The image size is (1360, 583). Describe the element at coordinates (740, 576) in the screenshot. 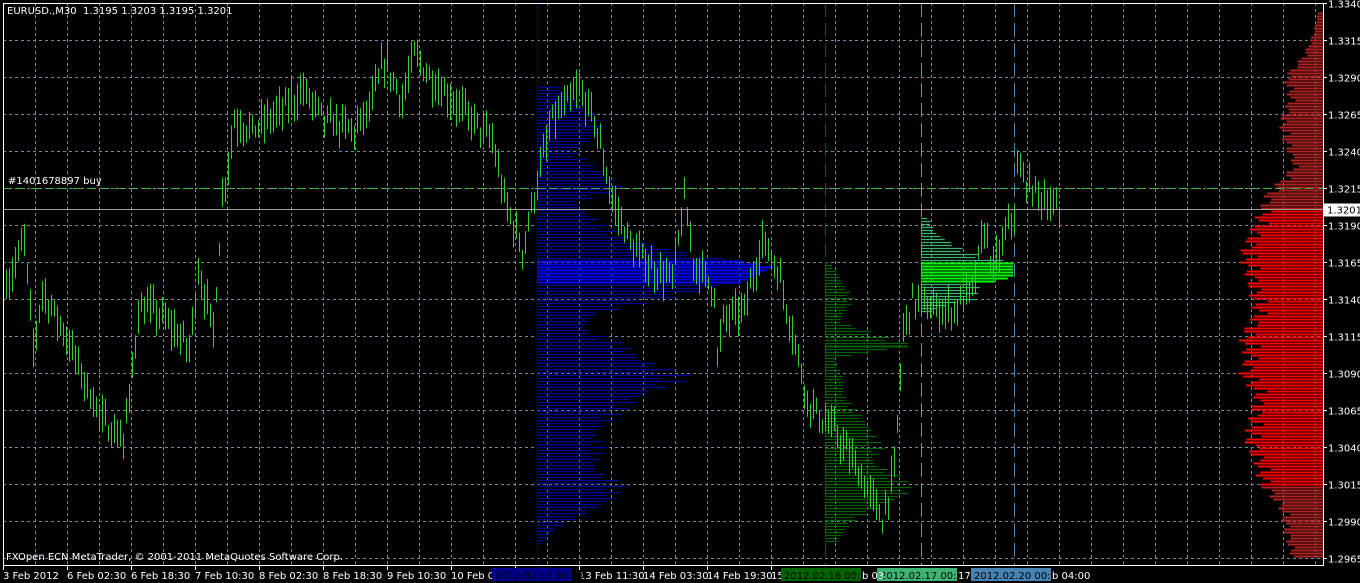

I see `x-tick-label: 14 Feb 19:30` at that location.